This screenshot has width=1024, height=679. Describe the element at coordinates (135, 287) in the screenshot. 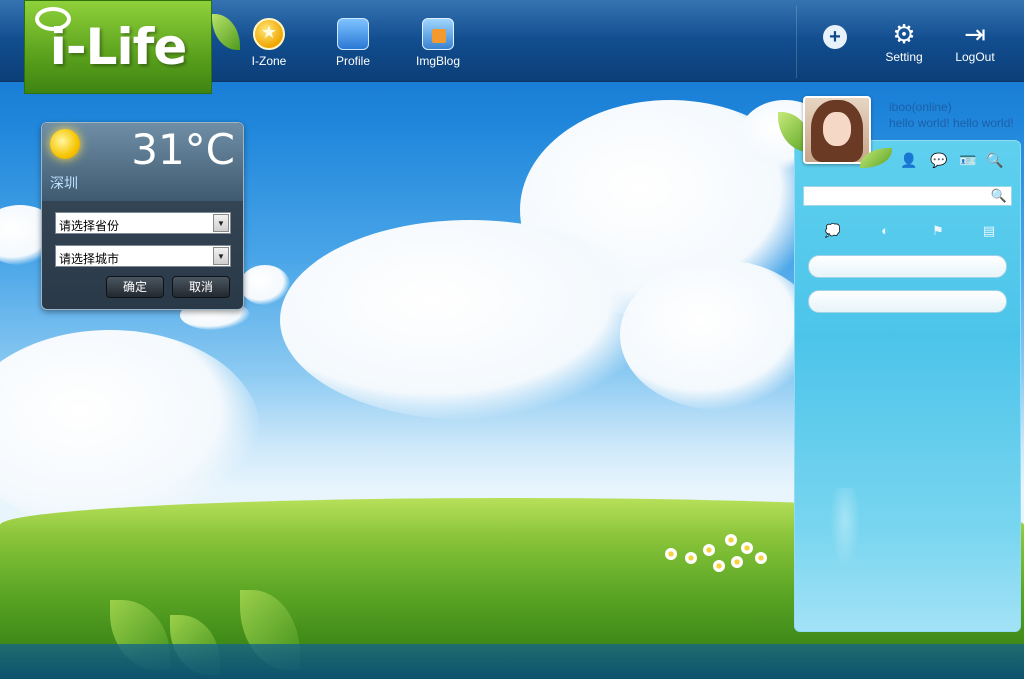

I see `confirm-button: 确定` at that location.